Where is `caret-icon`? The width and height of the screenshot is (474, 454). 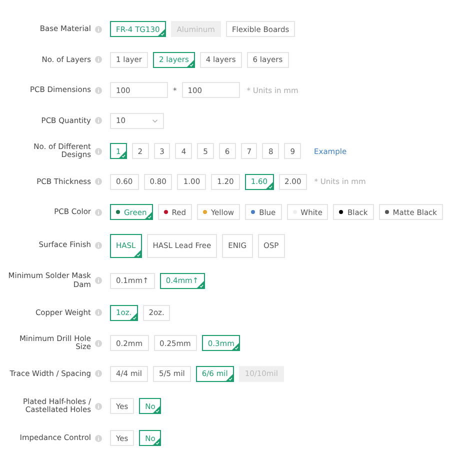 caret-icon is located at coordinates (155, 120).